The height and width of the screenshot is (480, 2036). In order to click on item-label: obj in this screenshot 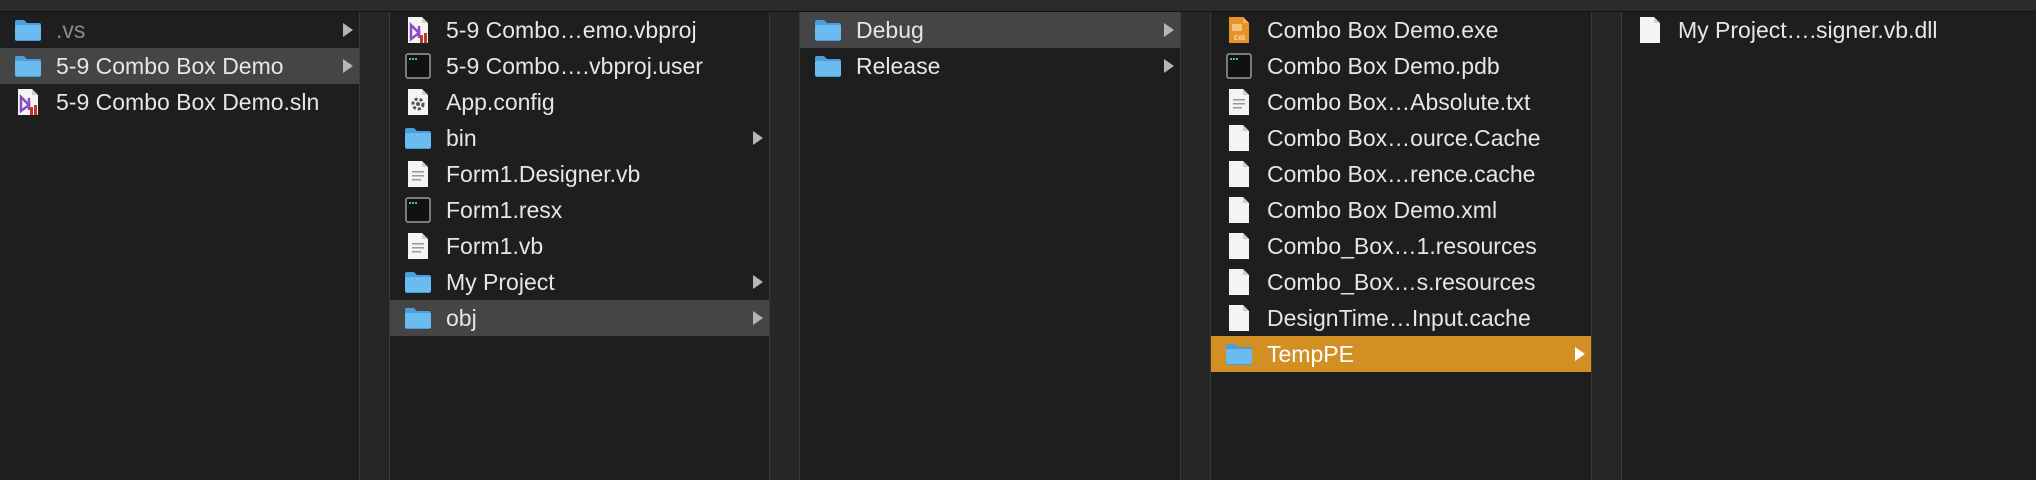, I will do `click(461, 317)`.